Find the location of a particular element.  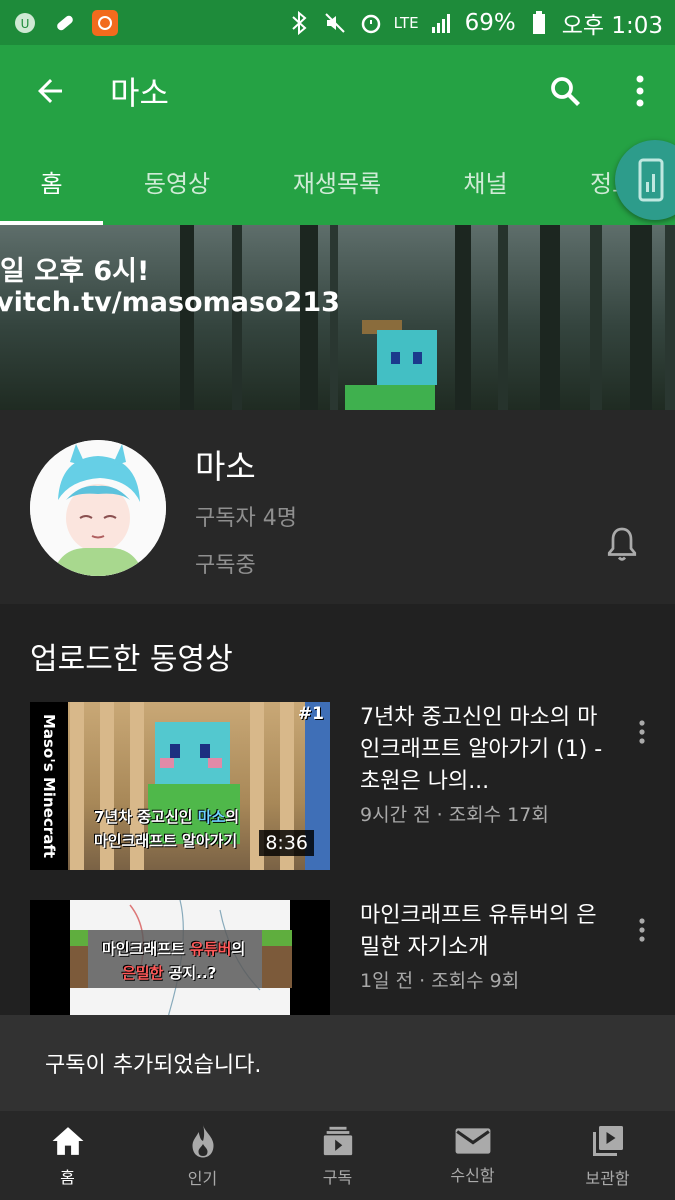

avatar is located at coordinates (98, 508).